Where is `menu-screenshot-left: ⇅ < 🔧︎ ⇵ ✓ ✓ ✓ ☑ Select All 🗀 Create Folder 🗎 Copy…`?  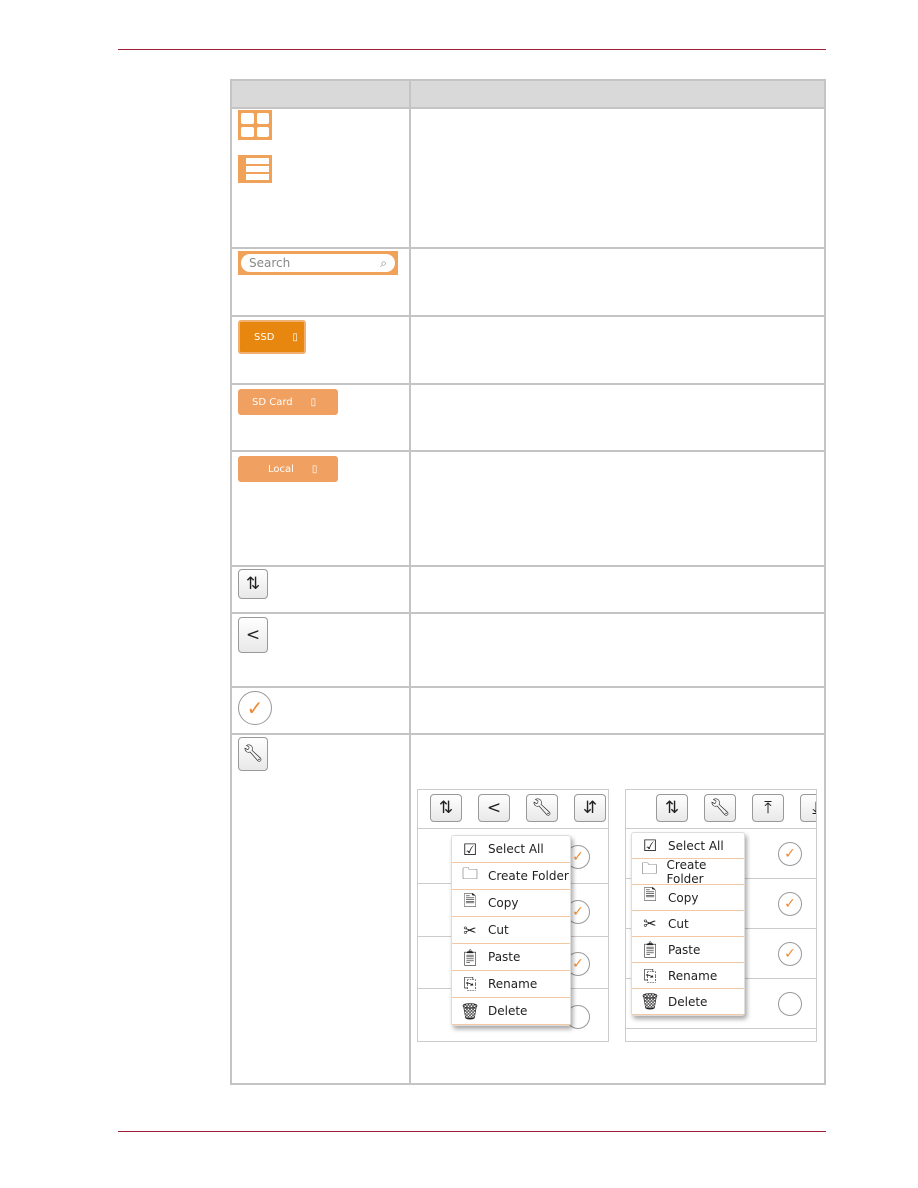
menu-screenshot-left: ⇅ < 🔧︎ ⇵ ✓ ✓ ✓ ☑ Select All 🗀 Create Folder 🗎 Copy… is located at coordinates (513, 915).